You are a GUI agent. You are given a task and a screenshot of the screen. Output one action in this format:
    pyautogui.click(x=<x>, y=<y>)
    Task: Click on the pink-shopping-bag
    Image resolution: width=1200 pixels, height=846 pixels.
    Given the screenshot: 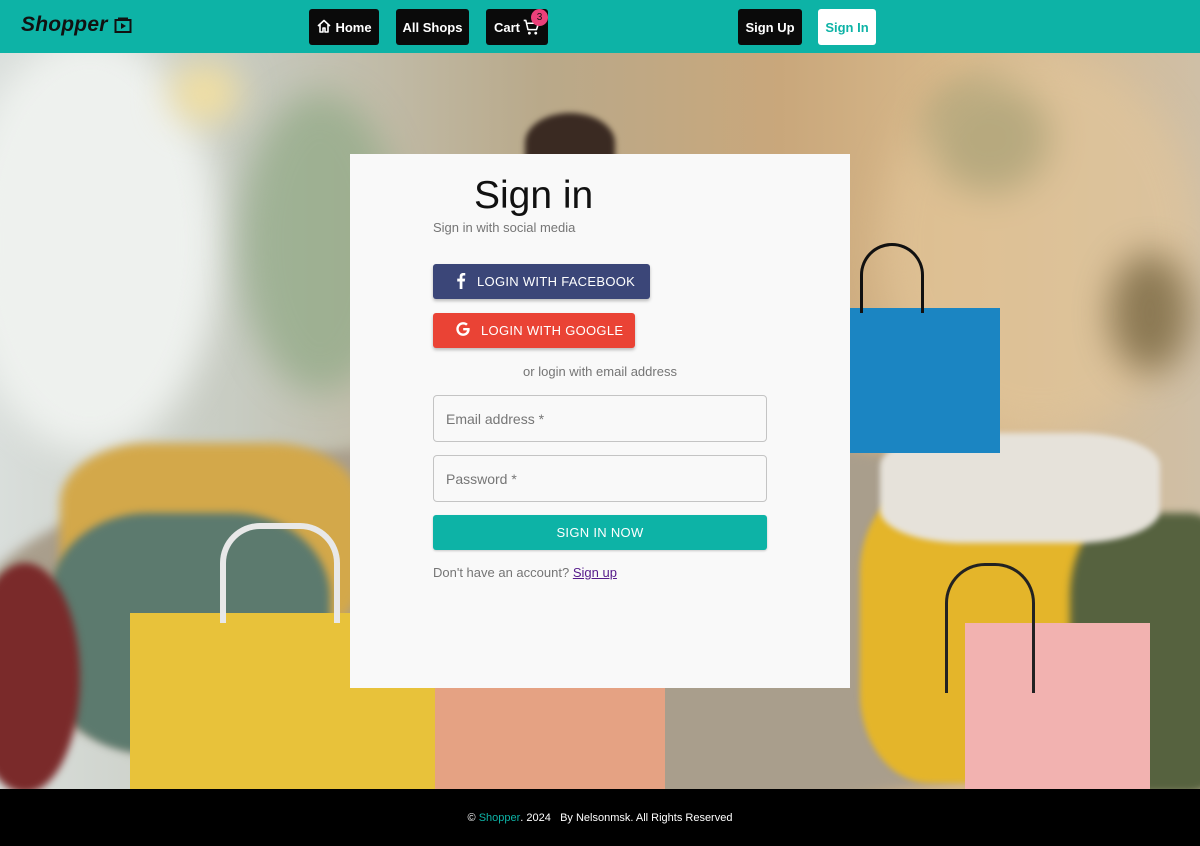 What is the action you would take?
    pyautogui.click(x=1047, y=676)
    